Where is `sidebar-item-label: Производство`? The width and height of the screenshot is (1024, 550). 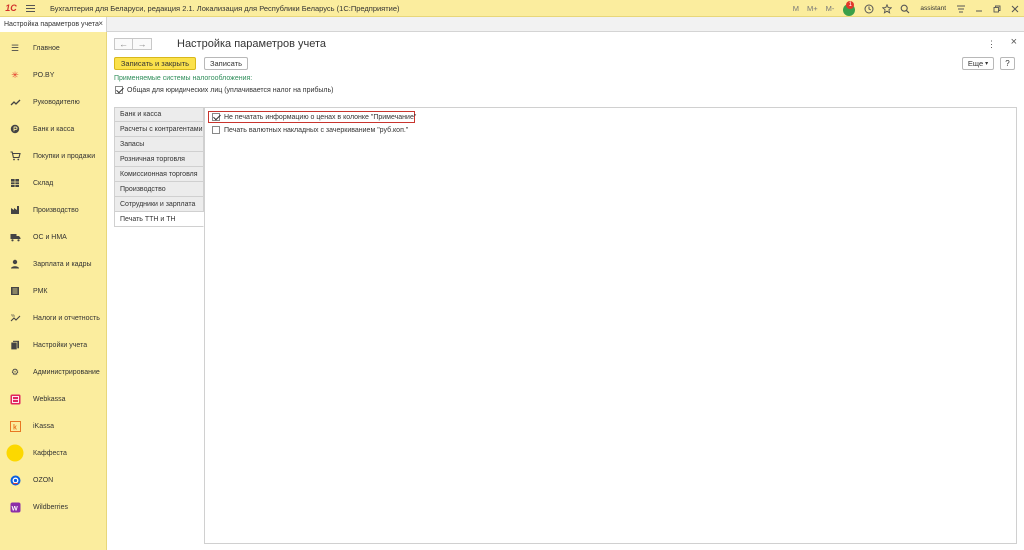 sidebar-item-label: Производство is located at coordinates (56, 210).